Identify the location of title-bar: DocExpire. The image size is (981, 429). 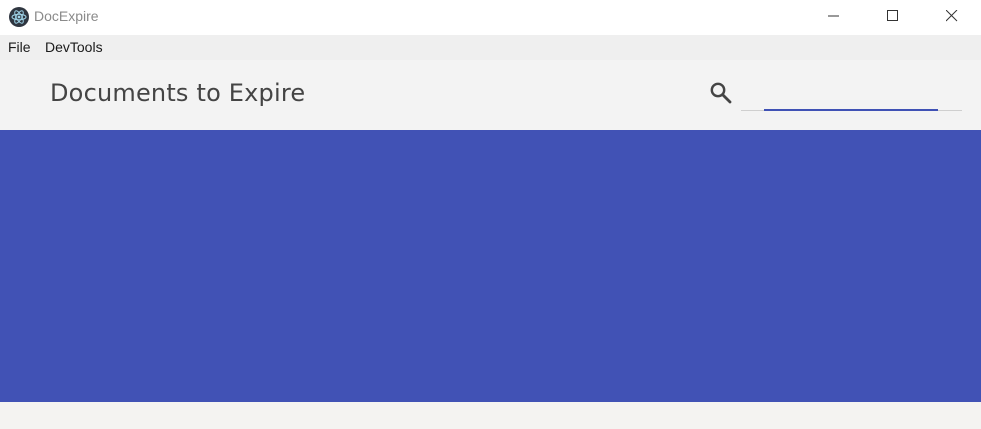
(490, 17).